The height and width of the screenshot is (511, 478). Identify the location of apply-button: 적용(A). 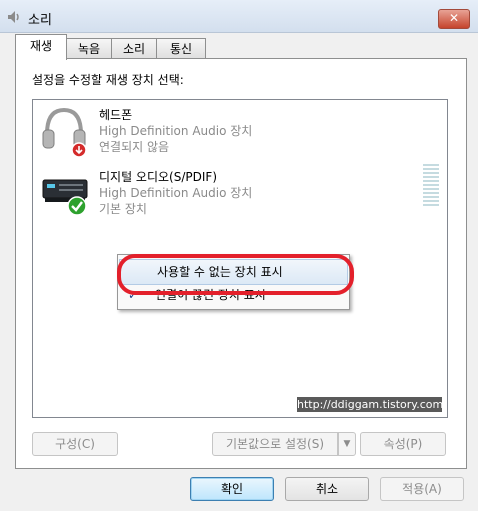
(422, 489).